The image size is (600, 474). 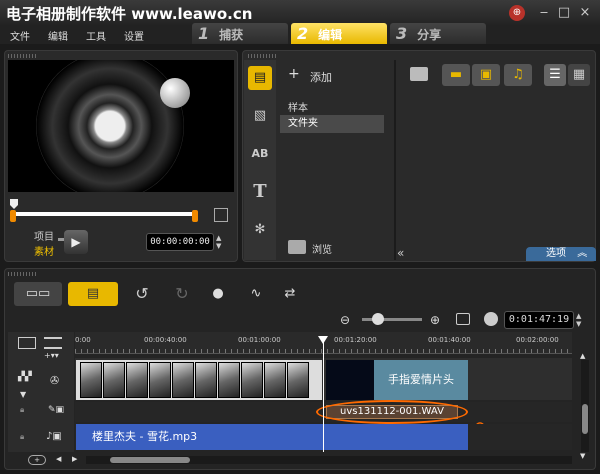 I want to click on music-track-icon: ♪▣, so click(x=54, y=436).